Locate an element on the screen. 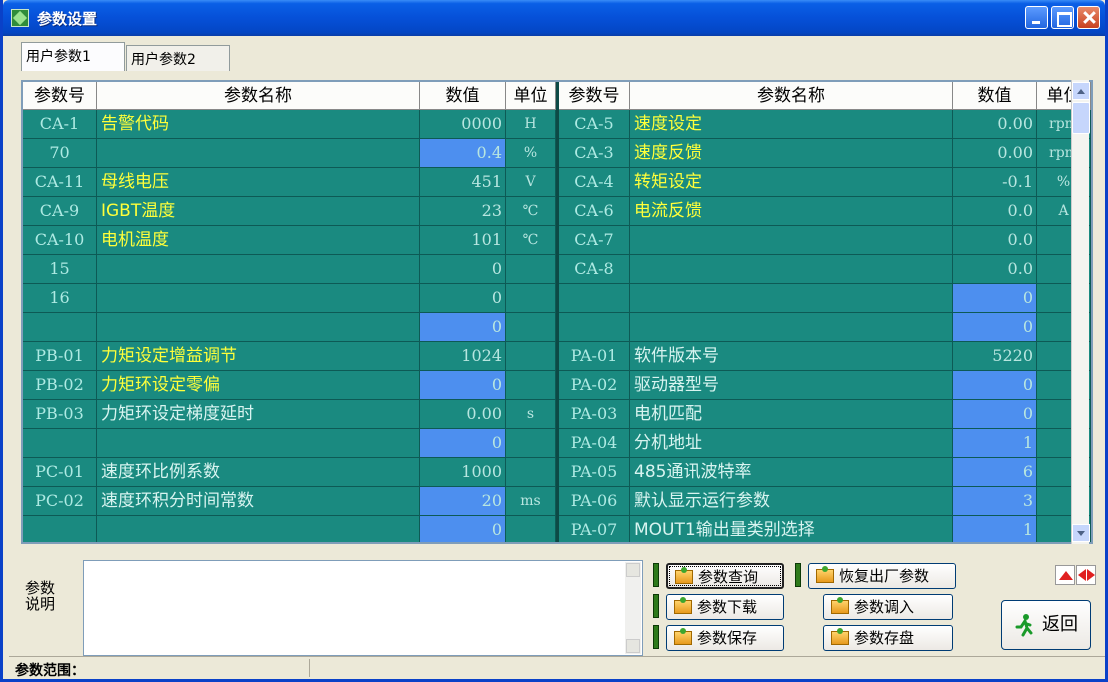 This screenshot has width=1108, height=682. restore-button-label: 恢复出厂参数 is located at coordinates (884, 576).